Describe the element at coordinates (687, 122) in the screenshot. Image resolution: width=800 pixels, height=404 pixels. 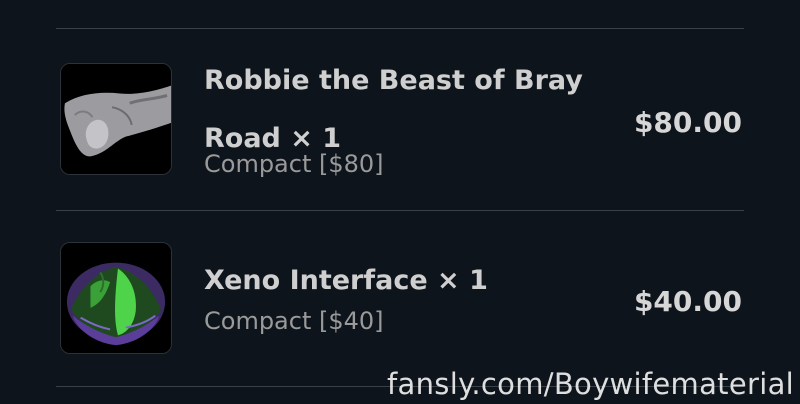
I see `item-price: $80.00` at that location.